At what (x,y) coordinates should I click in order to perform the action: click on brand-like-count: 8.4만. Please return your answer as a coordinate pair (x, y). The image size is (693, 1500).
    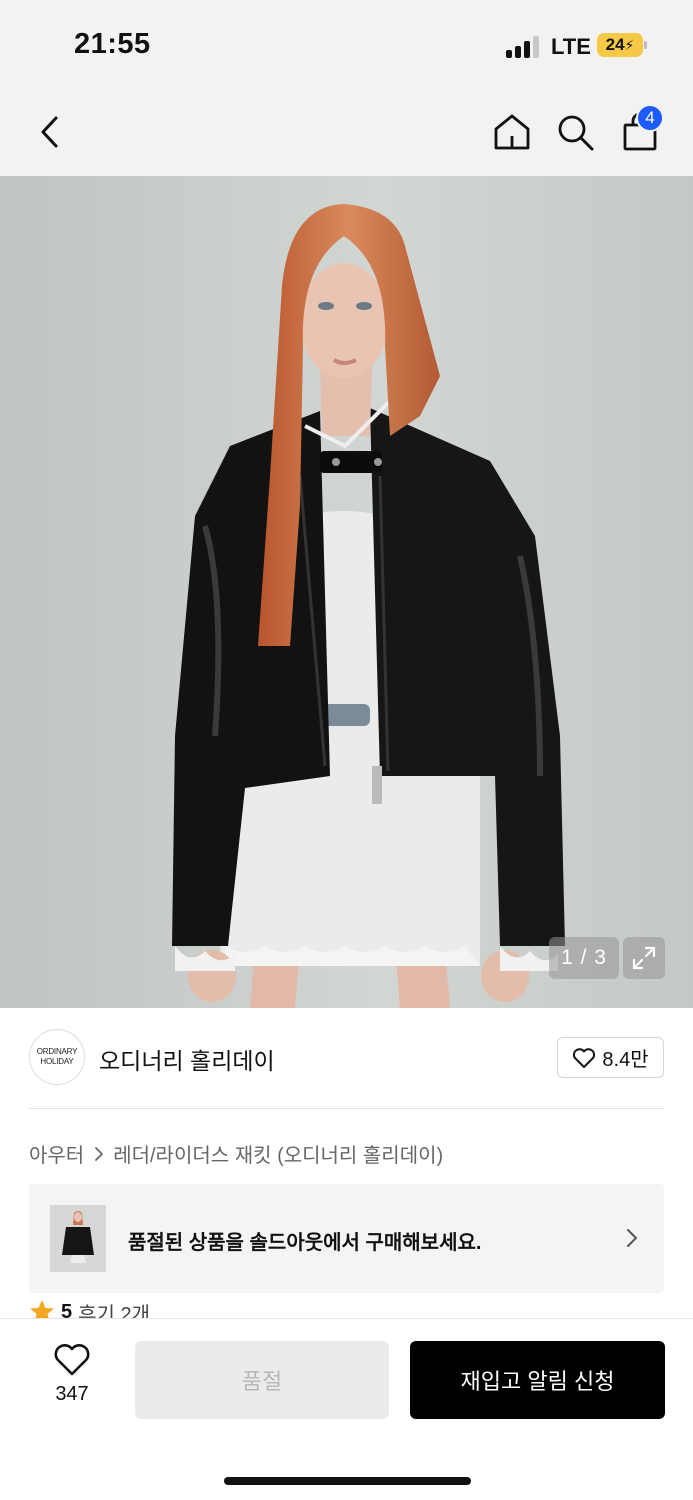
    Looking at the image, I should click on (625, 1060).